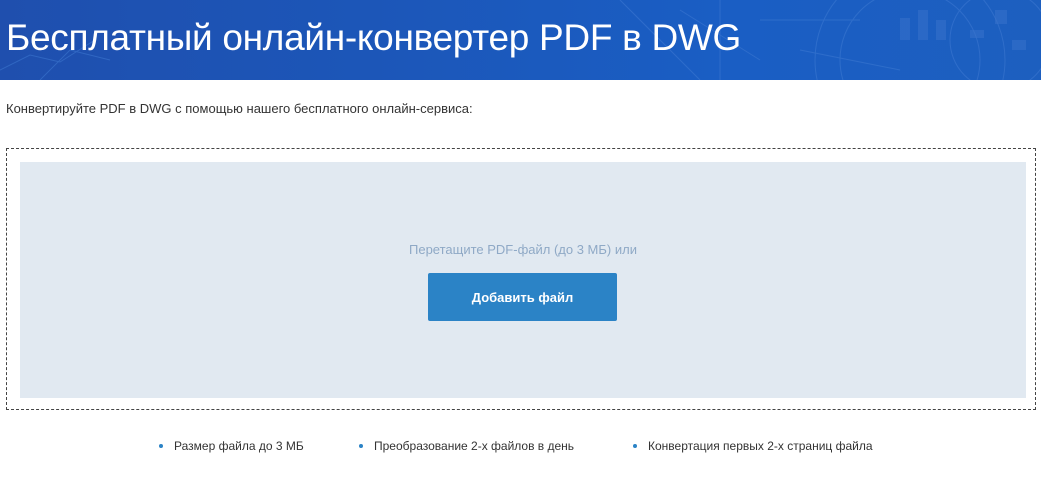 The image size is (1041, 494). I want to click on list-item: Преобразование 2-х файлов в день, so click(466, 446).